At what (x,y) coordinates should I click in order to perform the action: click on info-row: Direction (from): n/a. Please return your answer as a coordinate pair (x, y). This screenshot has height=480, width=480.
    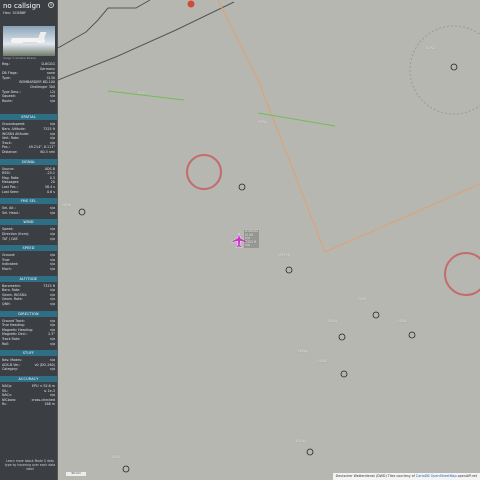
    Looking at the image, I should click on (28, 234).